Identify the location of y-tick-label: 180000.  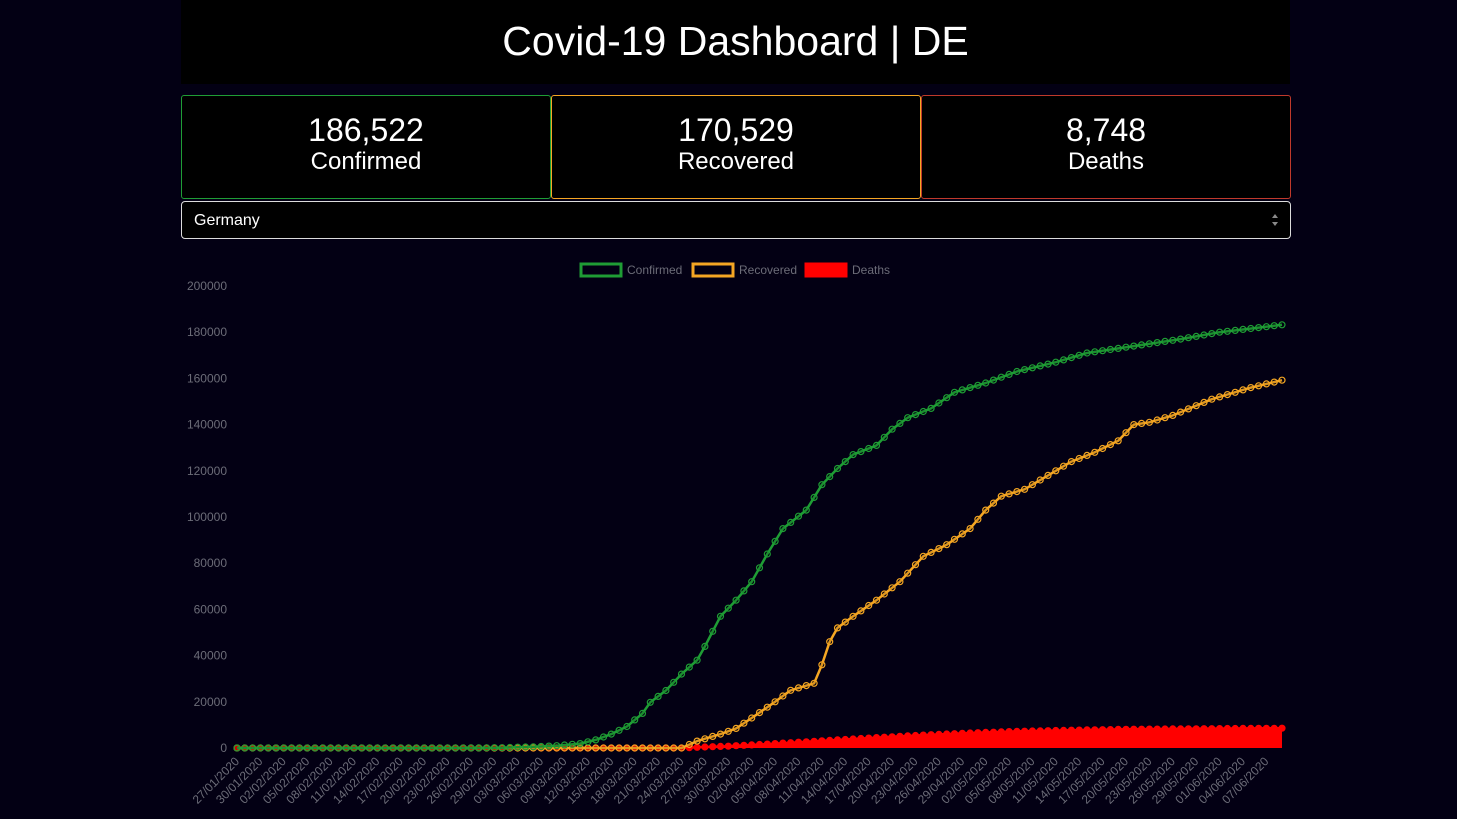
(207, 332).